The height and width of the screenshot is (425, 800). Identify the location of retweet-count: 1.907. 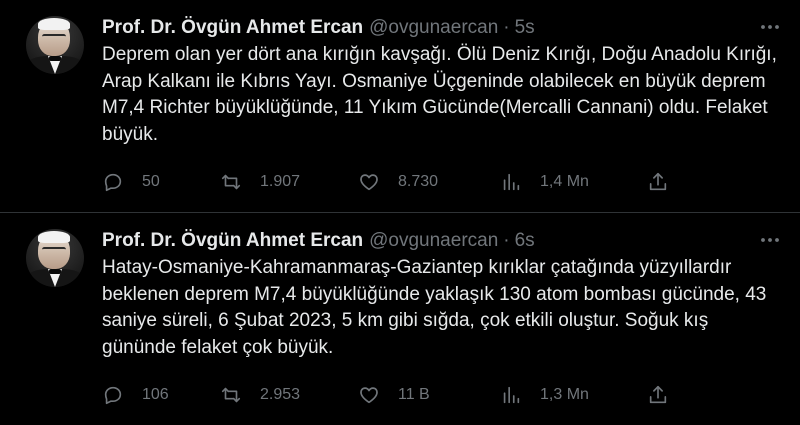
(280, 181).